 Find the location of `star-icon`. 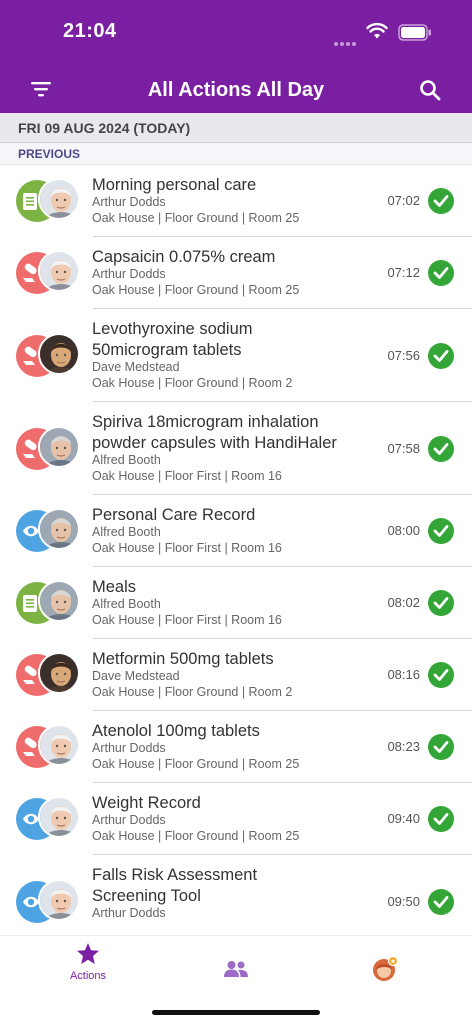

star-icon is located at coordinates (88, 953).